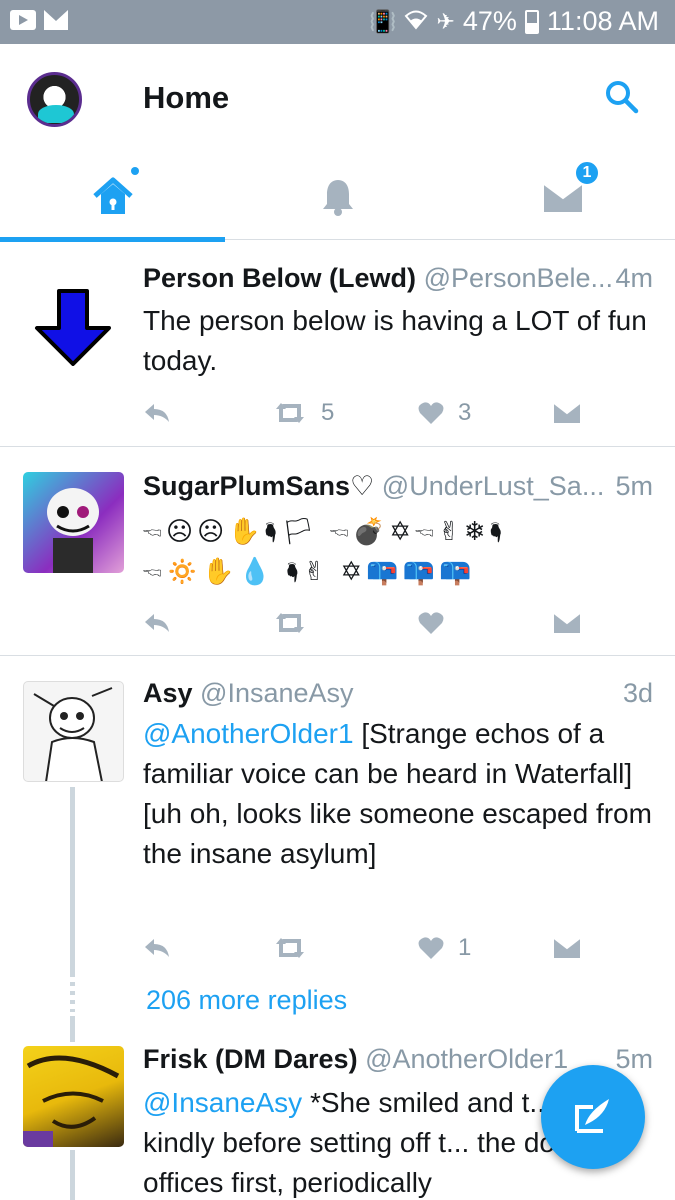  I want to click on like-button, so click(431, 623).